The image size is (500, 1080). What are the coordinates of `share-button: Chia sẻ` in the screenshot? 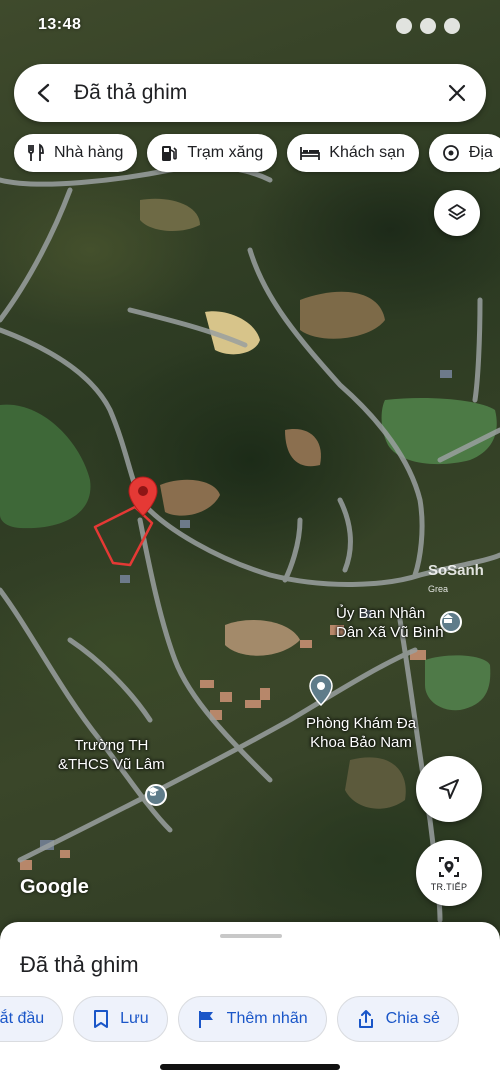 It's located at (397, 1019).